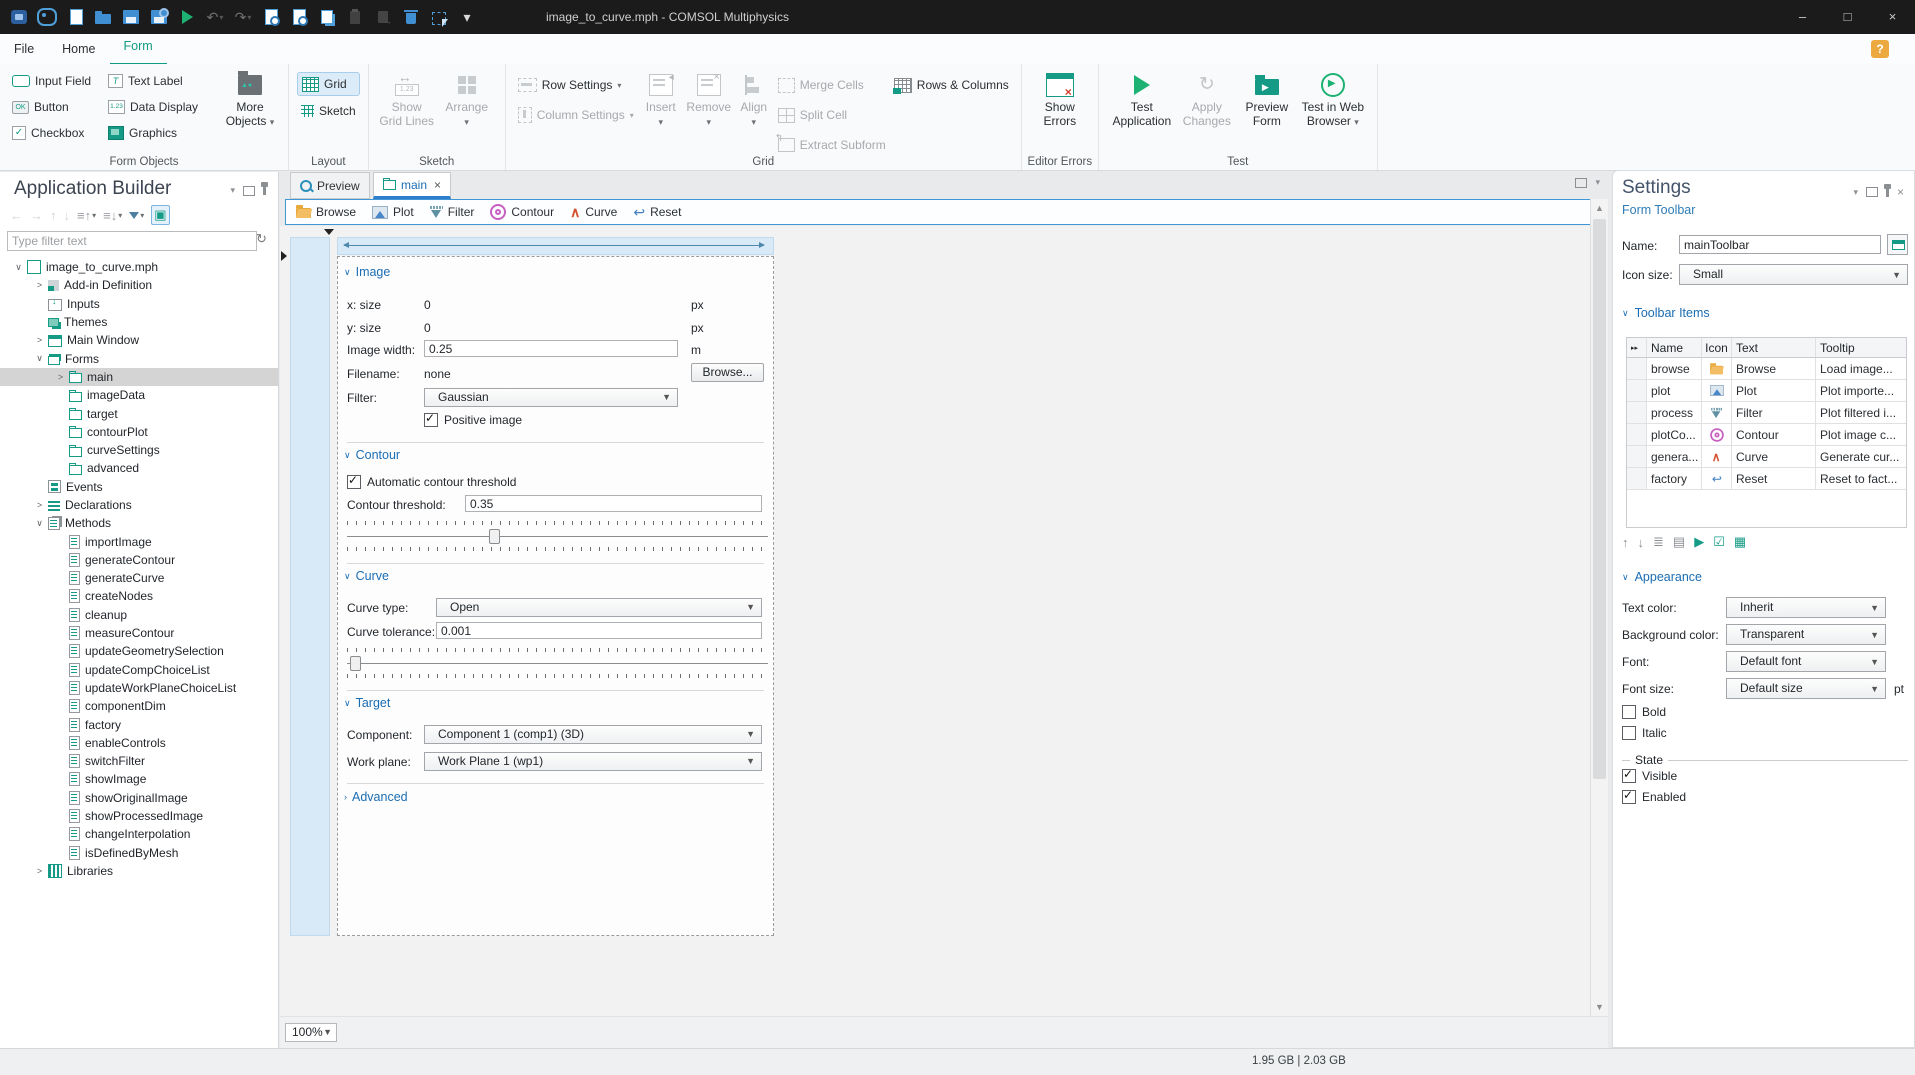 This screenshot has height=1075, width=1915. I want to click on tree-item-switchFilter: switchFilter, so click(139, 761).